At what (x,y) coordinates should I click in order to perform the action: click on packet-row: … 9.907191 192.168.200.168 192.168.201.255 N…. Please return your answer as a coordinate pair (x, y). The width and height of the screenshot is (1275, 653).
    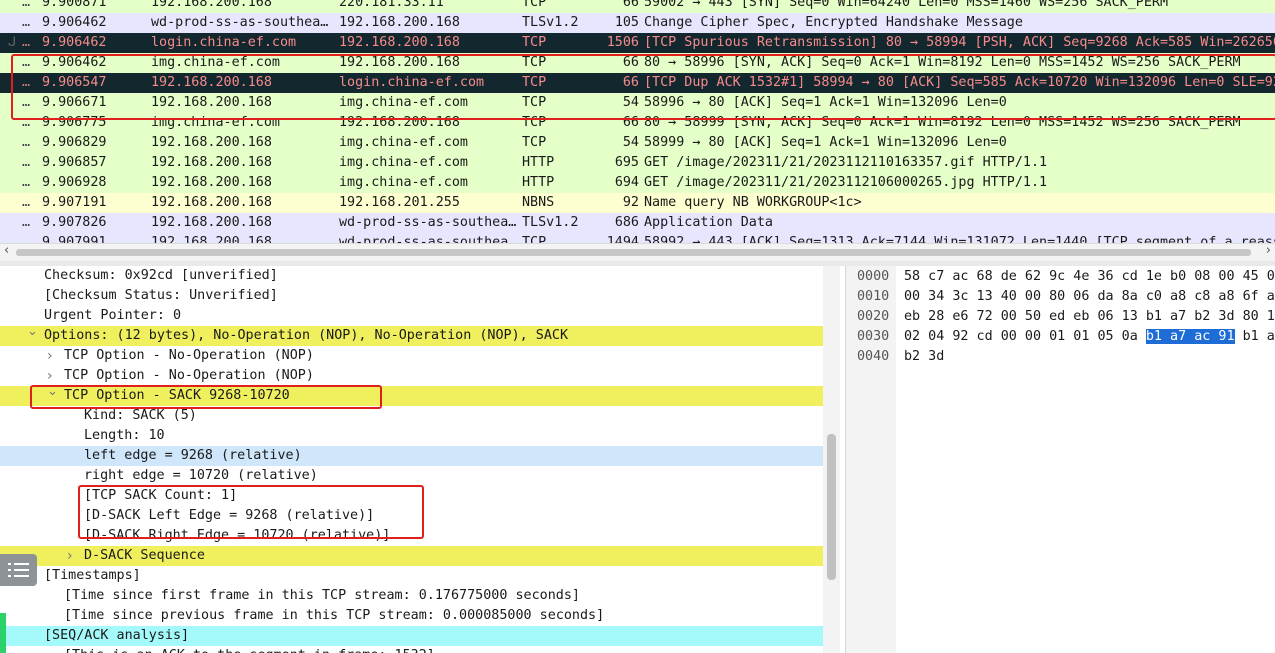
    Looking at the image, I should click on (637, 203).